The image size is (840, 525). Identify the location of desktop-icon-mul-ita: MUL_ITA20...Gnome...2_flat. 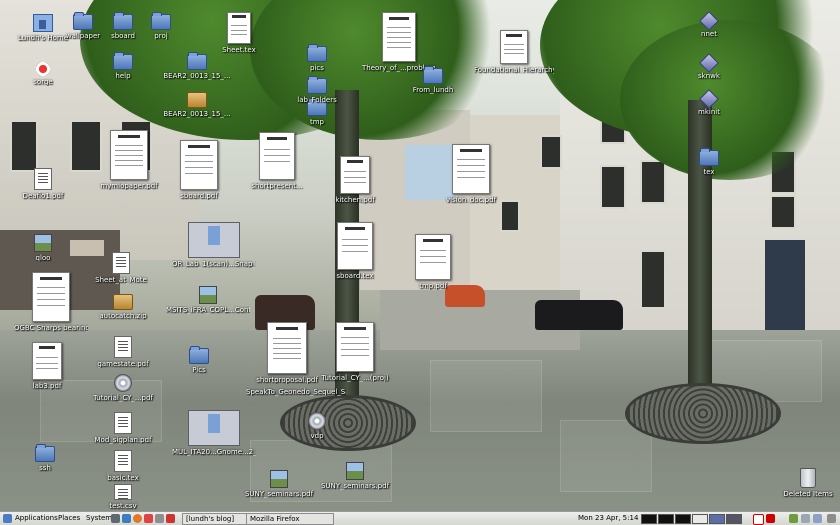
(214, 433).